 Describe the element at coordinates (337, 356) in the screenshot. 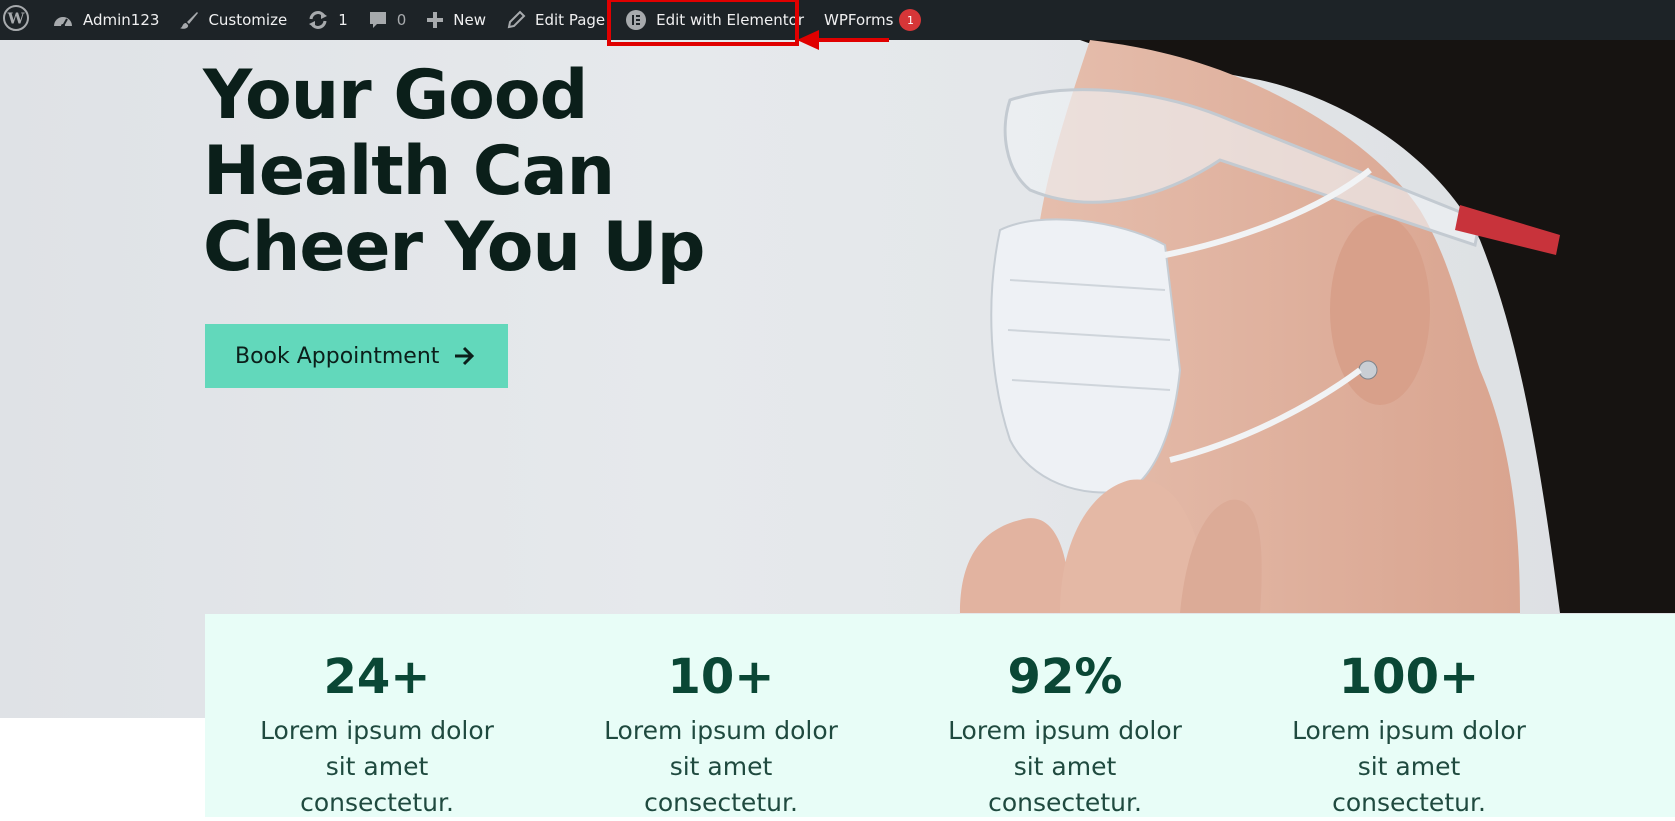

I see `book-appointment-label: Book Appointment` at that location.